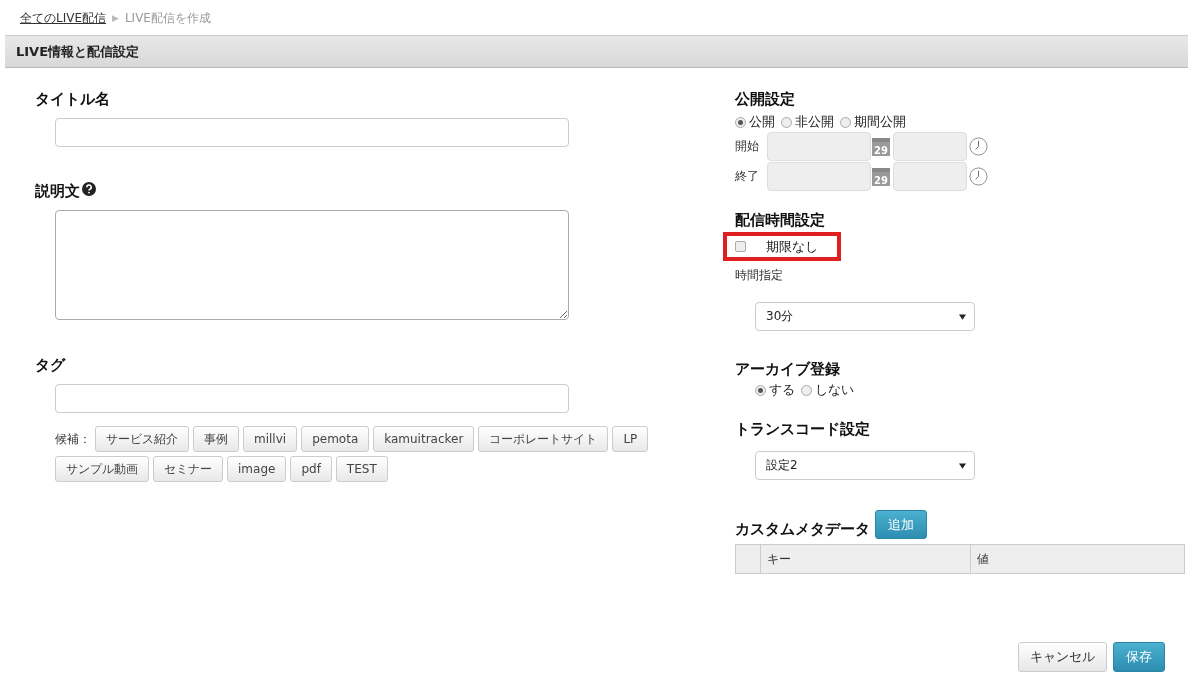  What do you see at coordinates (63, 18) in the screenshot?
I see `breadcrumb-link: 全てのLIVE配信` at bounding box center [63, 18].